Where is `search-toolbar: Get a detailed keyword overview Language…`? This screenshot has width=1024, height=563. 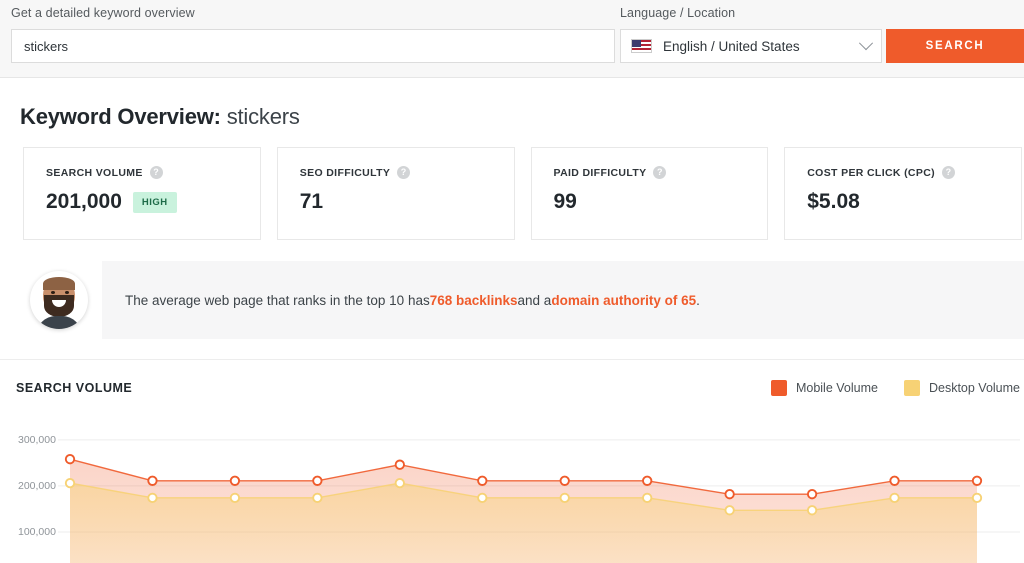
search-toolbar: Get a detailed keyword overview Language… is located at coordinates (512, 39).